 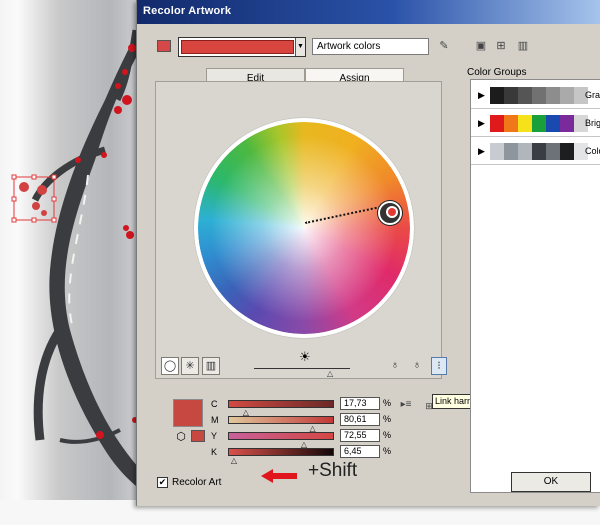 What do you see at coordinates (214, 436) in the screenshot?
I see `yellow-label: Y` at bounding box center [214, 436].